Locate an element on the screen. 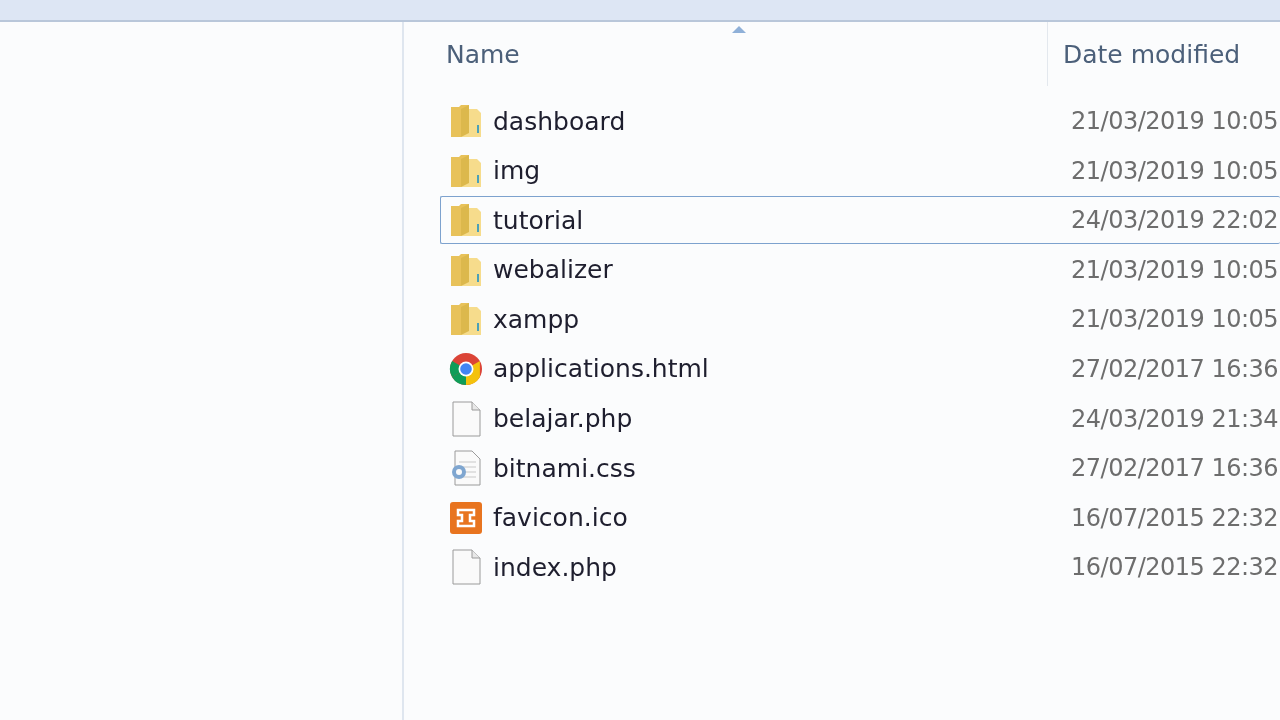 This screenshot has width=1280, height=720. file-row: belajar.php 24/03/2019 21:34 is located at coordinates (860, 418).